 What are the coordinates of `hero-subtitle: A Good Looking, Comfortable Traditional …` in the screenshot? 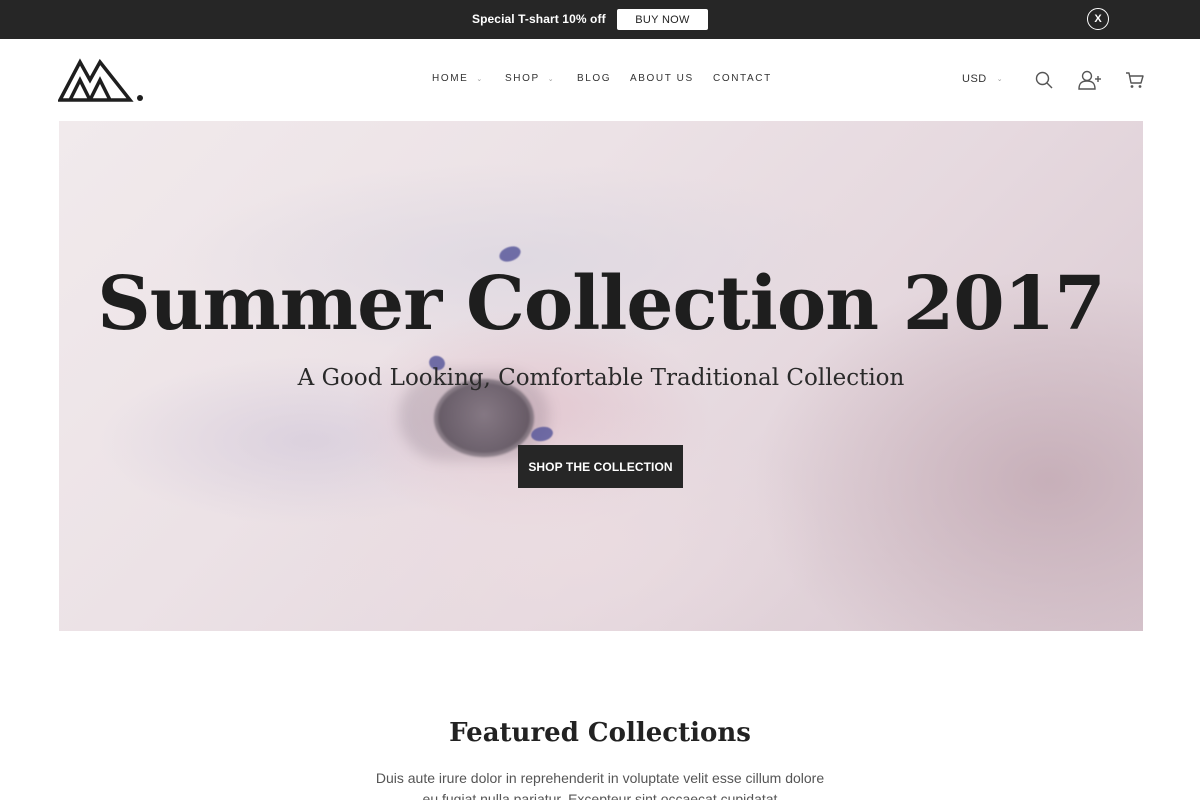 It's located at (601, 378).